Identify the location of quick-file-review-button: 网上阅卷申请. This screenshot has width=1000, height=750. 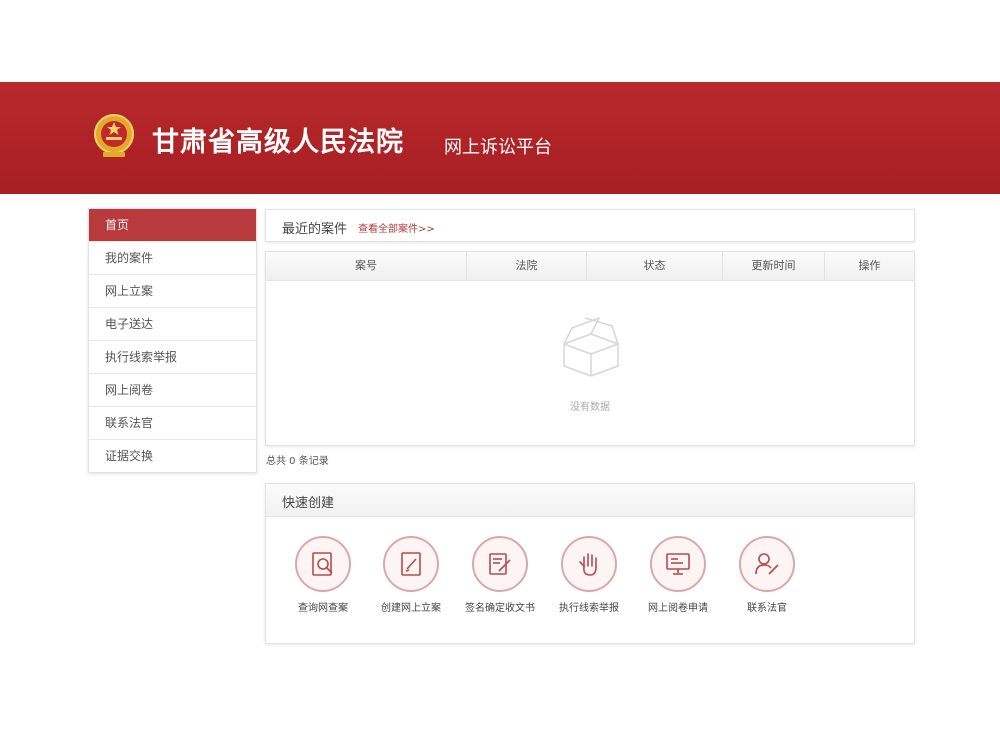
(678, 575).